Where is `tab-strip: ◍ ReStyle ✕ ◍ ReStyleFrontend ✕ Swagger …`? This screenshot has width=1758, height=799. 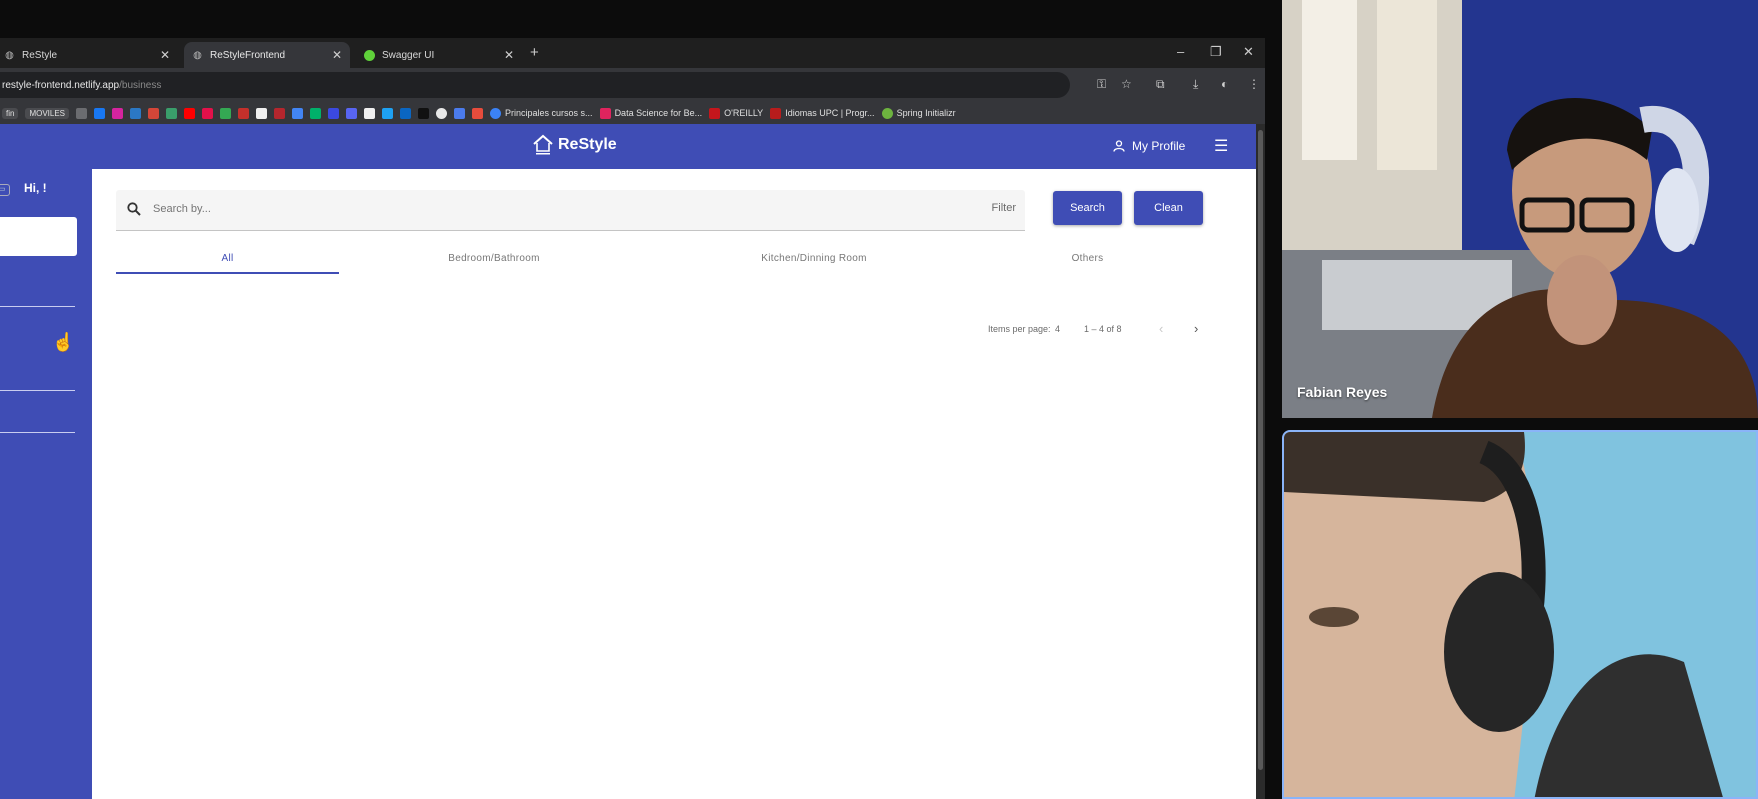
tab-strip: ◍ ReStyle ✕ ◍ ReStyleFrontend ✕ Swagger … is located at coordinates (632, 53).